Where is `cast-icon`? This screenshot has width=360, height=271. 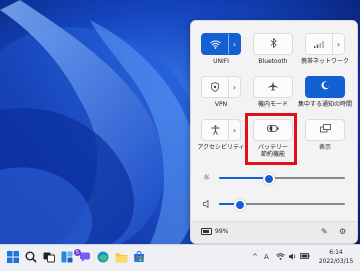 cast-icon is located at coordinates (325, 130).